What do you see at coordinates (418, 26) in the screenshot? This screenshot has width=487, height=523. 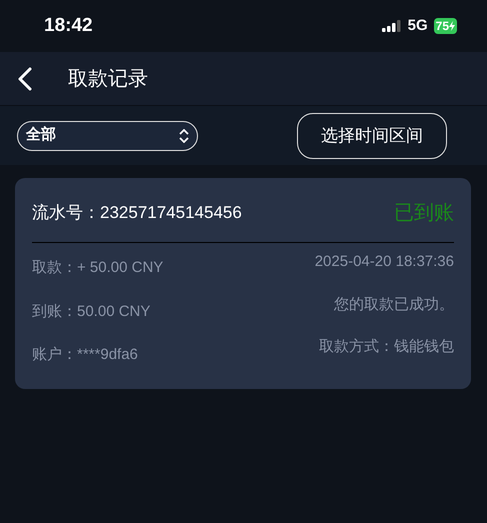 I see `network-label: 5G` at bounding box center [418, 26].